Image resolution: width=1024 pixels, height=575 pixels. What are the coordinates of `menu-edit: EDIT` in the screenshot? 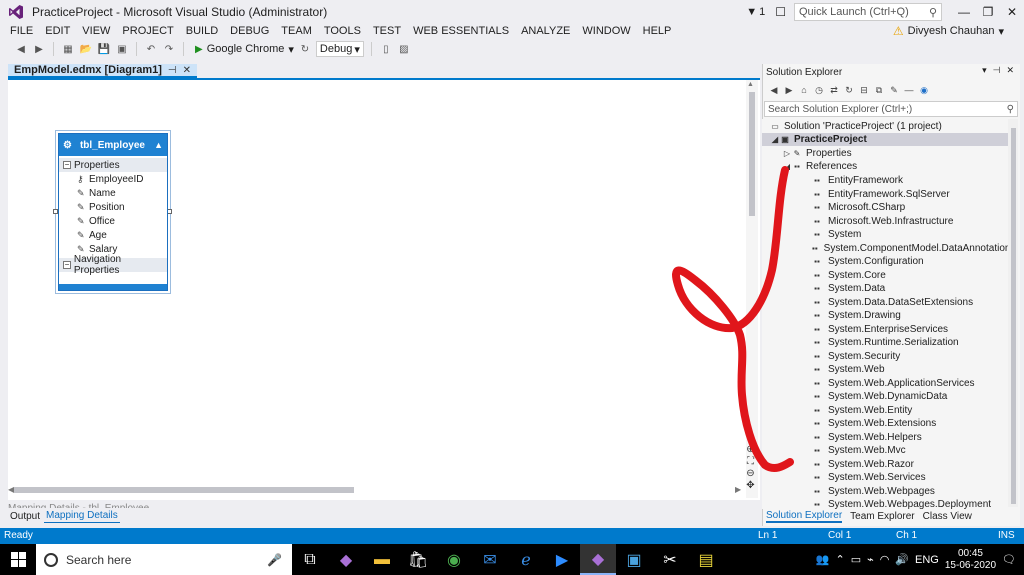 It's located at (57, 31).